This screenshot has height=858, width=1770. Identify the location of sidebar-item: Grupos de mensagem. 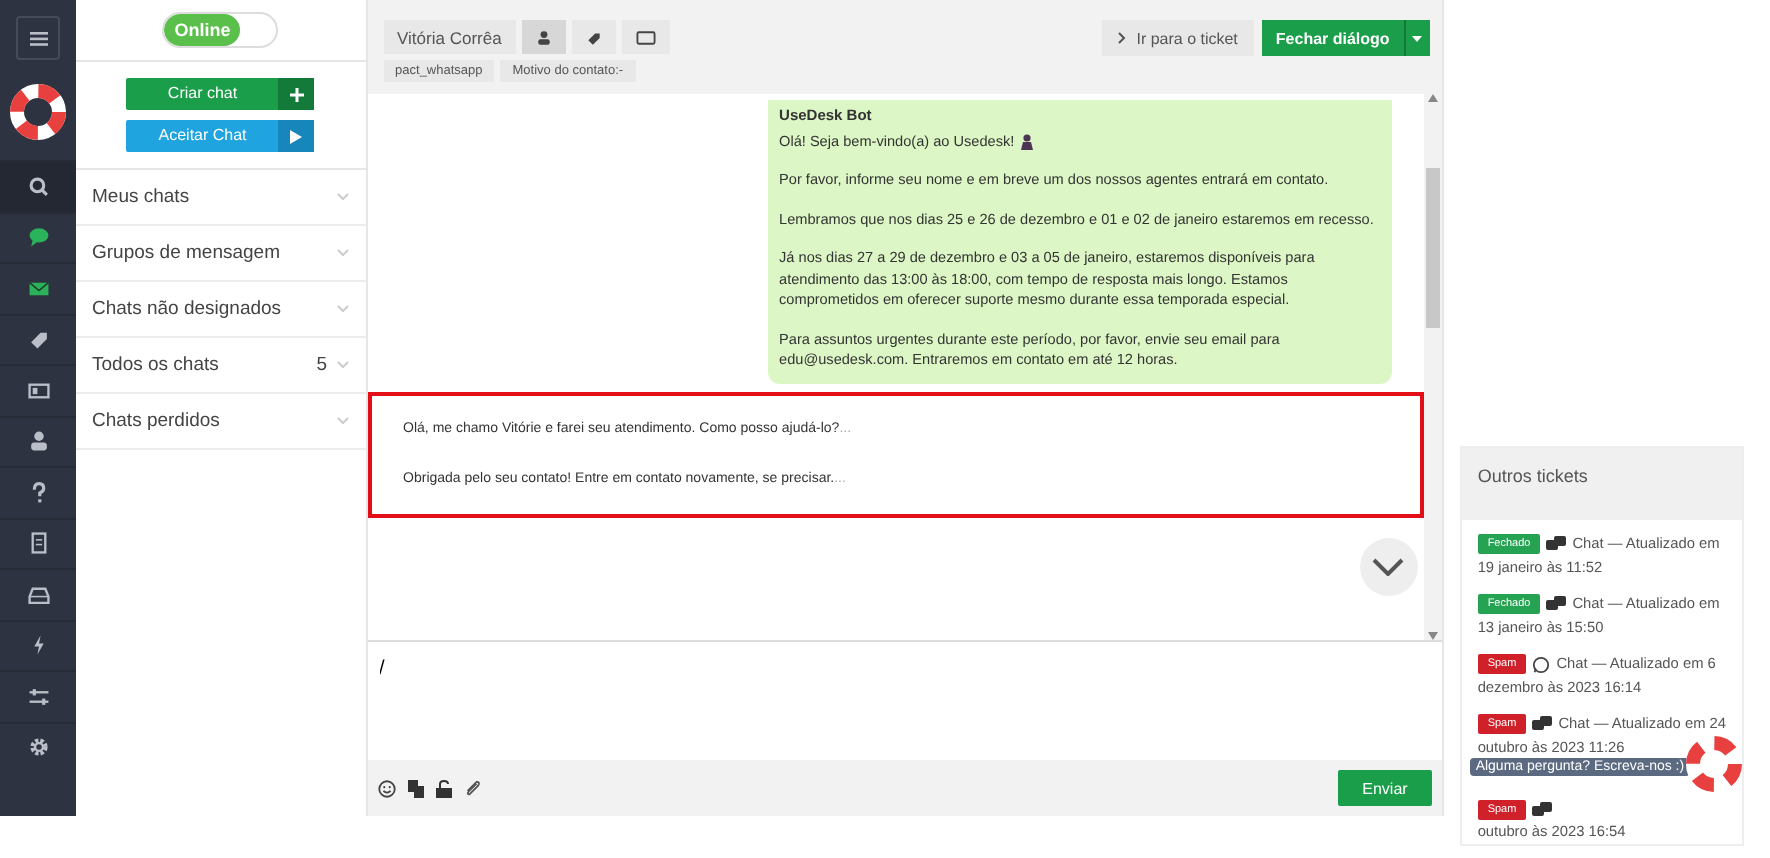
(210, 253).